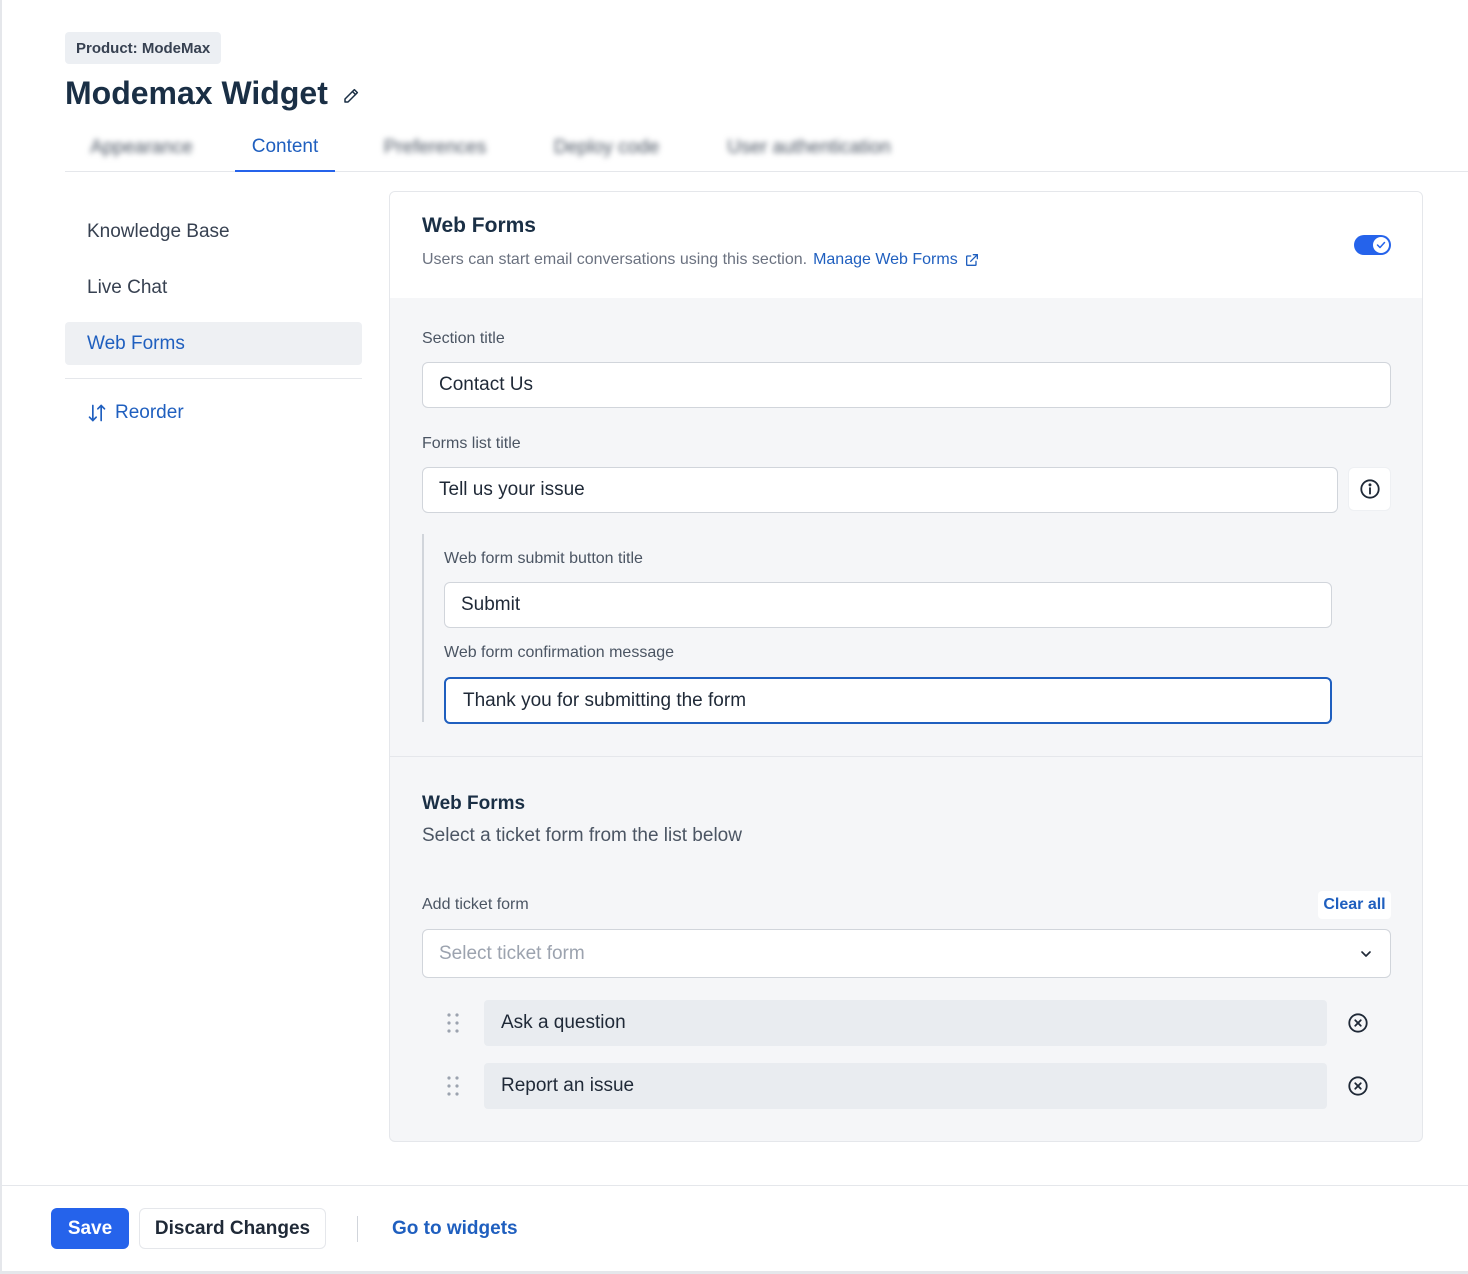 This screenshot has height=1274, width=1468. Describe the element at coordinates (885, 259) in the screenshot. I see `manage-web-forms-label: Manage Web Forms` at that location.